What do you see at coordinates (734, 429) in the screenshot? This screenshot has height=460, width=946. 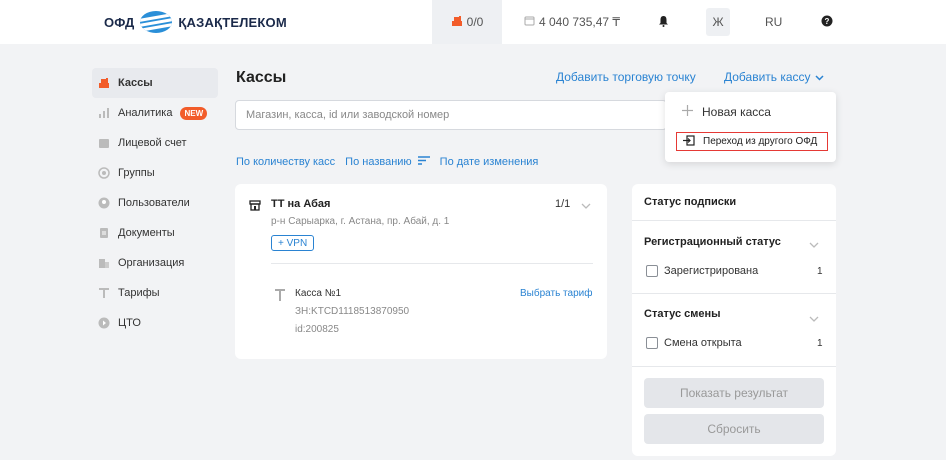 I see `reset-button: Сбросить` at bounding box center [734, 429].